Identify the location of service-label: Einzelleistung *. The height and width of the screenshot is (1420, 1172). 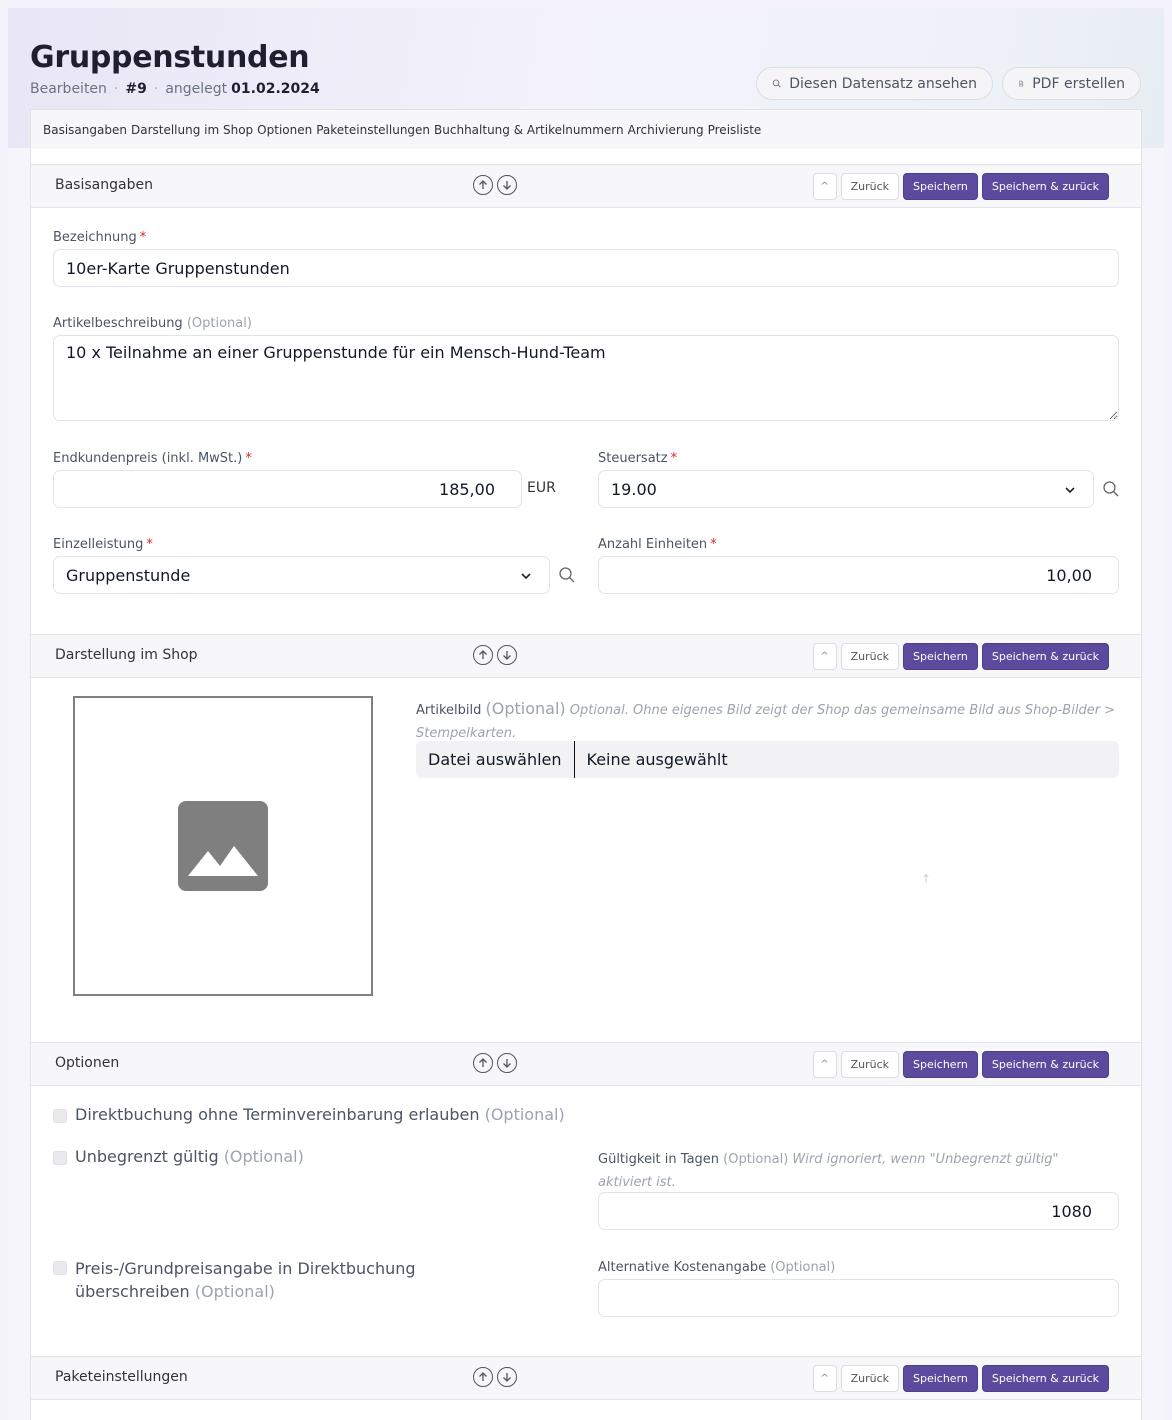
(103, 544).